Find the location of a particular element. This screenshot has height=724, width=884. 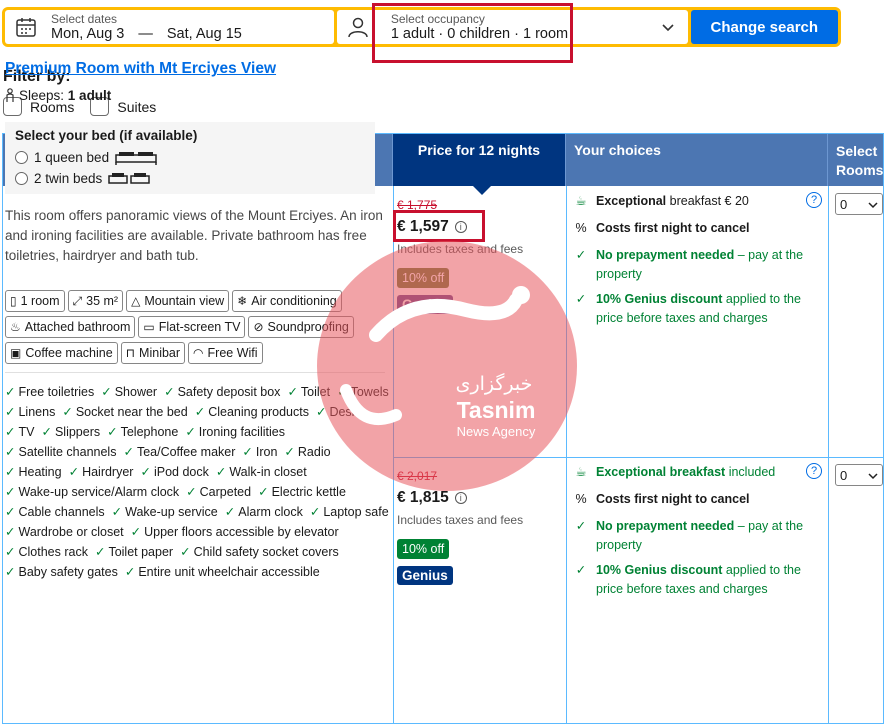

facility-tag: ❄ Air conditioning is located at coordinates (287, 301).